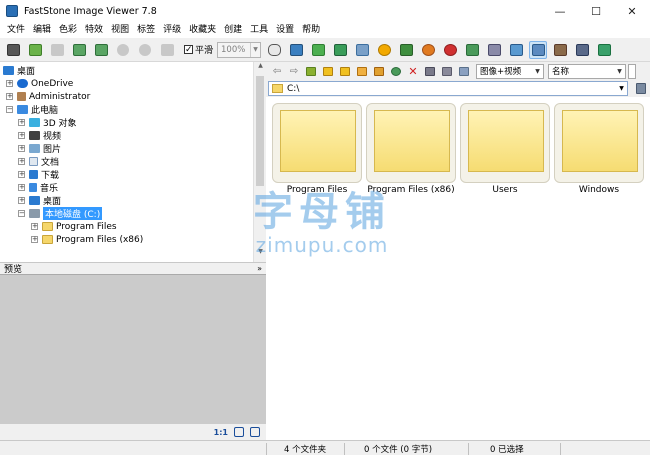  Describe the element at coordinates (38, 161) in the screenshot. I see `tree-item-documents: + 文档` at that location.